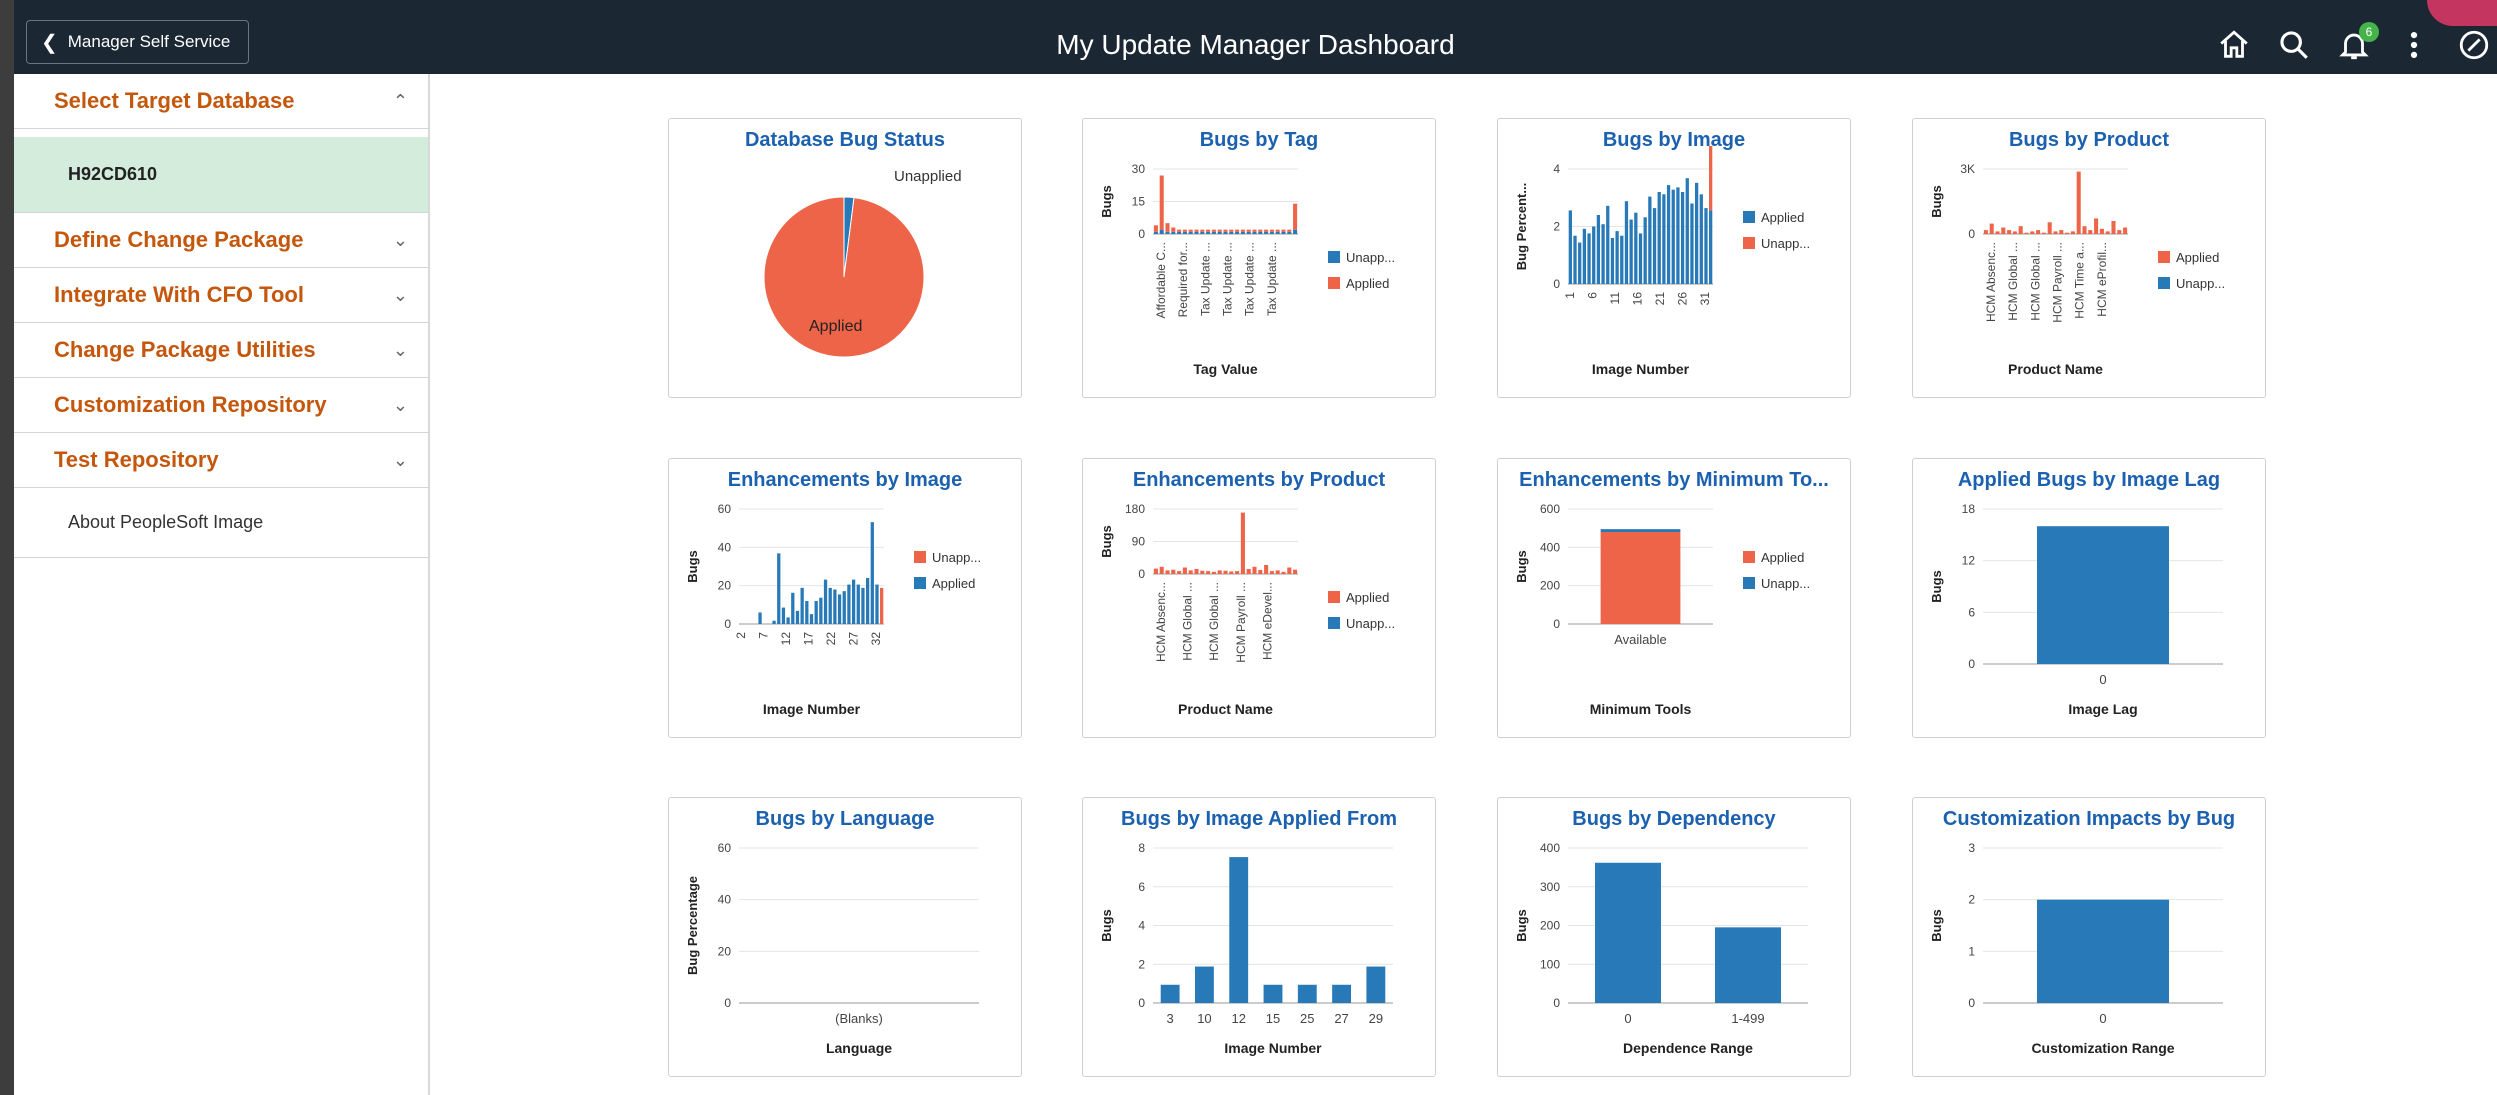 Image resolution: width=2497 pixels, height=1095 pixels. What do you see at coordinates (1341, 1018) in the screenshot?
I see `x-tick-label: 27` at bounding box center [1341, 1018].